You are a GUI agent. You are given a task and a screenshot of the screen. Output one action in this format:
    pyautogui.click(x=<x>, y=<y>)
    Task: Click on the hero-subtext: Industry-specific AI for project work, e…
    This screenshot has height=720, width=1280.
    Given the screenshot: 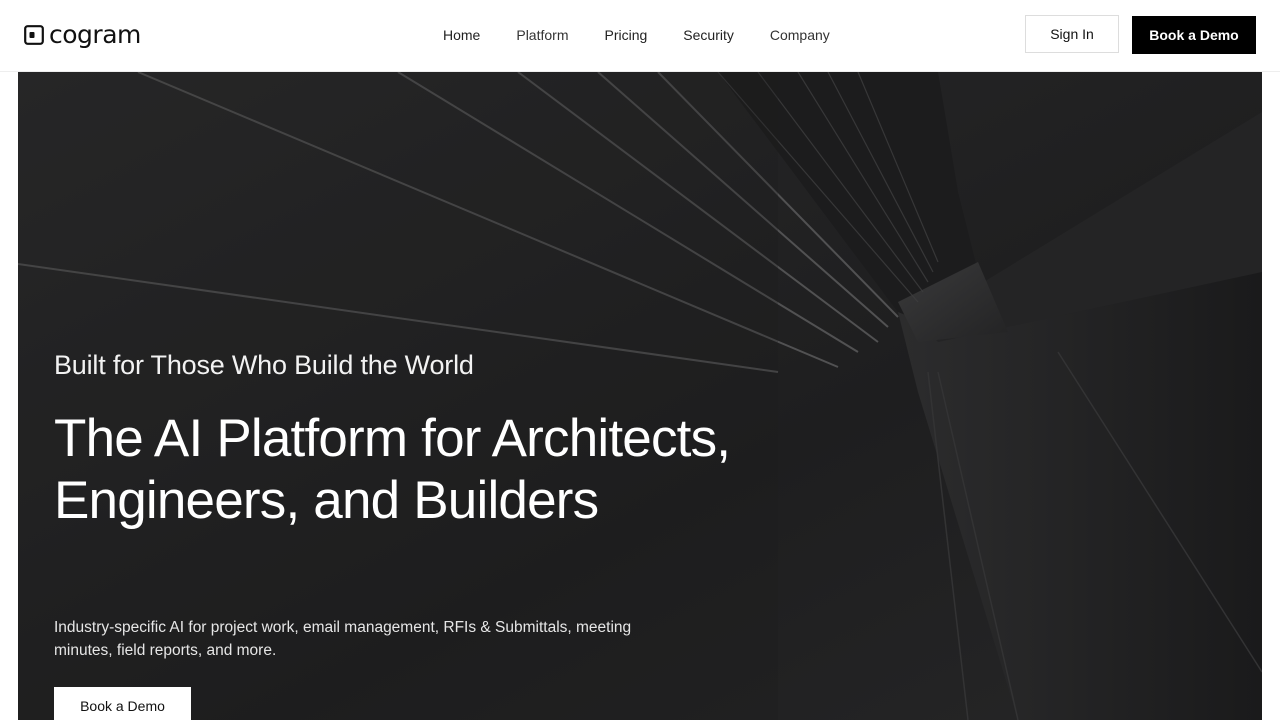 What is the action you would take?
    pyautogui.click(x=343, y=639)
    